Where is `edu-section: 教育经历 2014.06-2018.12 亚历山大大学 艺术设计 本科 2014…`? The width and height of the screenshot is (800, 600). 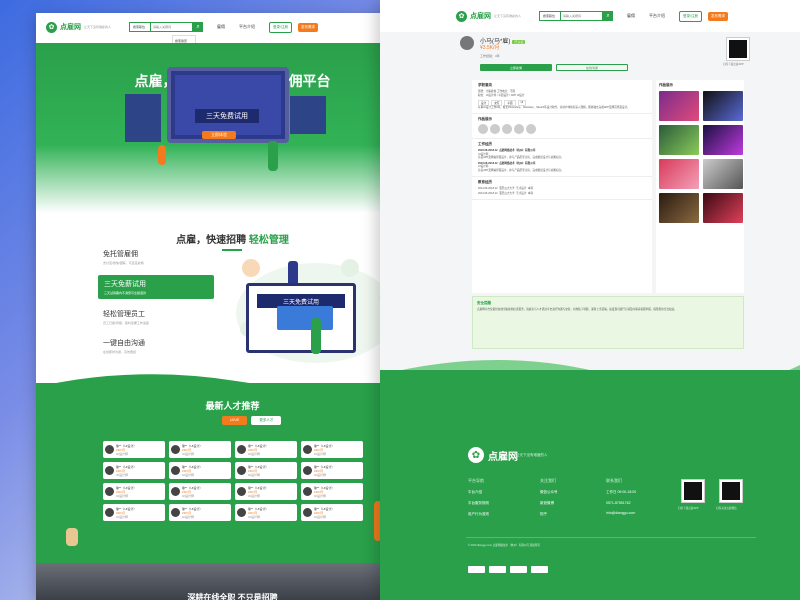 edu-section: 教育经历 2014.06-2018.12 亚历山大大学 艺术设计 本科 2014… is located at coordinates (562, 188).